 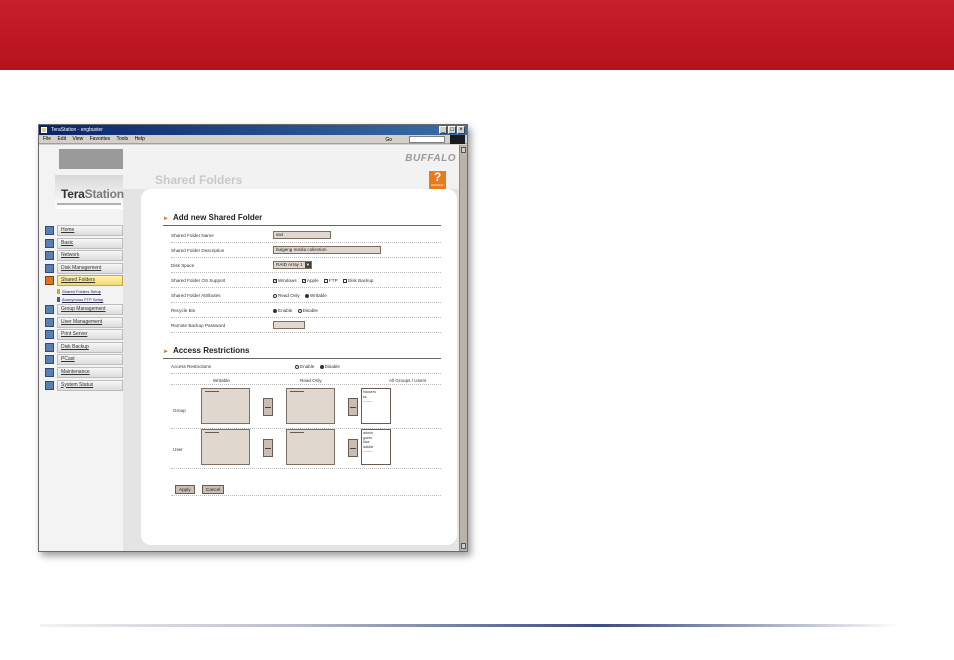 What do you see at coordinates (166, 352) in the screenshot?
I see `section-arrow-icon: ►` at bounding box center [166, 352].